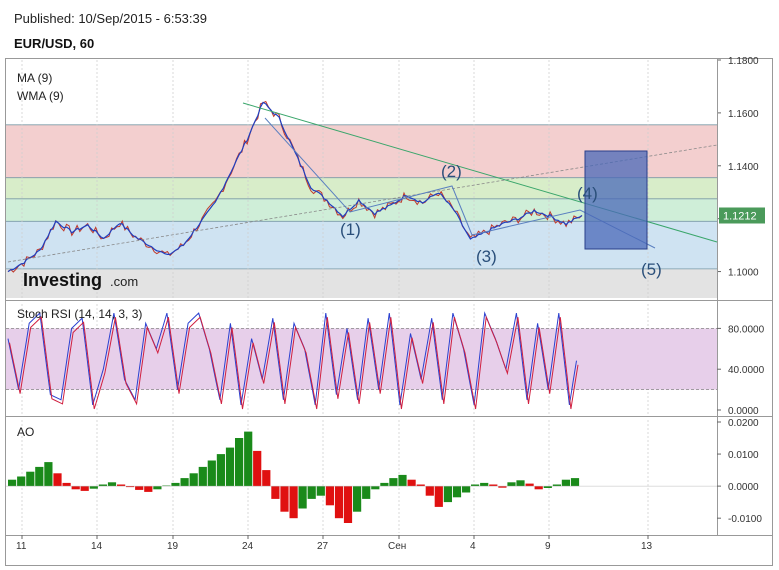  I want to click on x-axis-label: 4, so click(473, 546).